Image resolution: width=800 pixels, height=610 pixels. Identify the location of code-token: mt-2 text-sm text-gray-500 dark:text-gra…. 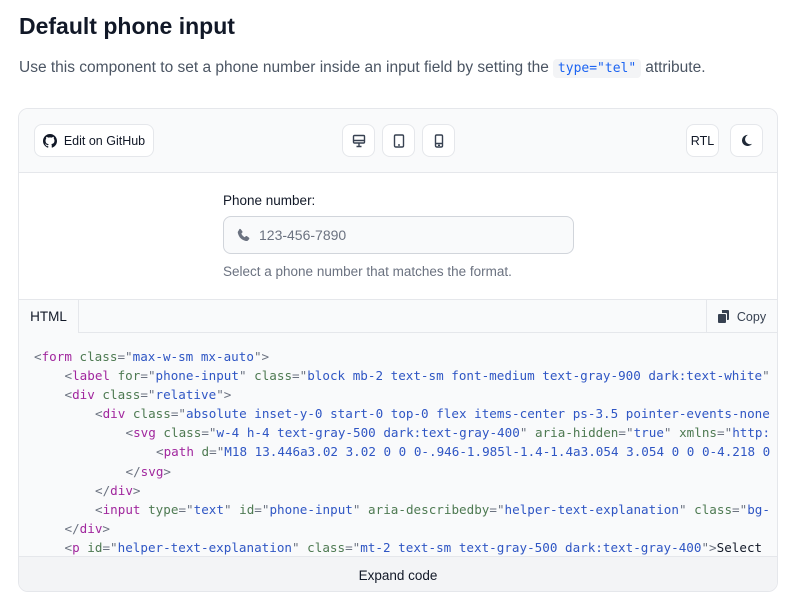
(531, 547).